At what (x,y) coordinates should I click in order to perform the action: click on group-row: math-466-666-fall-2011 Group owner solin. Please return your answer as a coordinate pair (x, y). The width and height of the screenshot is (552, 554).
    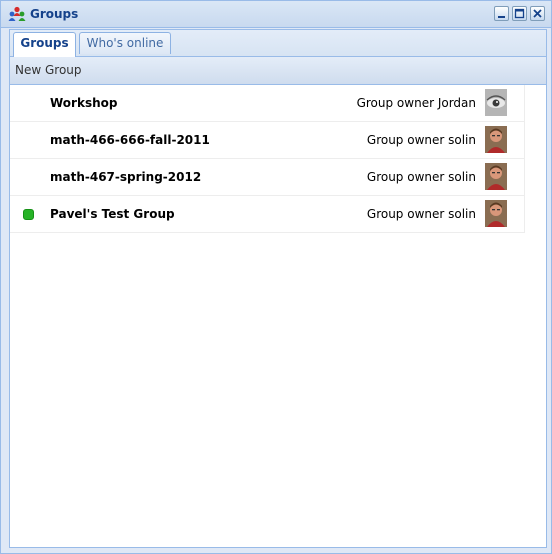
    Looking at the image, I should click on (267, 140).